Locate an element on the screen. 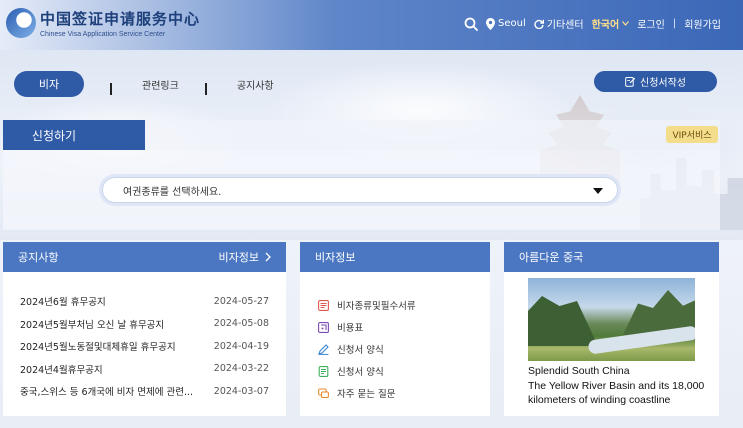 The width and height of the screenshot is (743, 428). apply-form-button: 신청서작성 is located at coordinates (655, 81).